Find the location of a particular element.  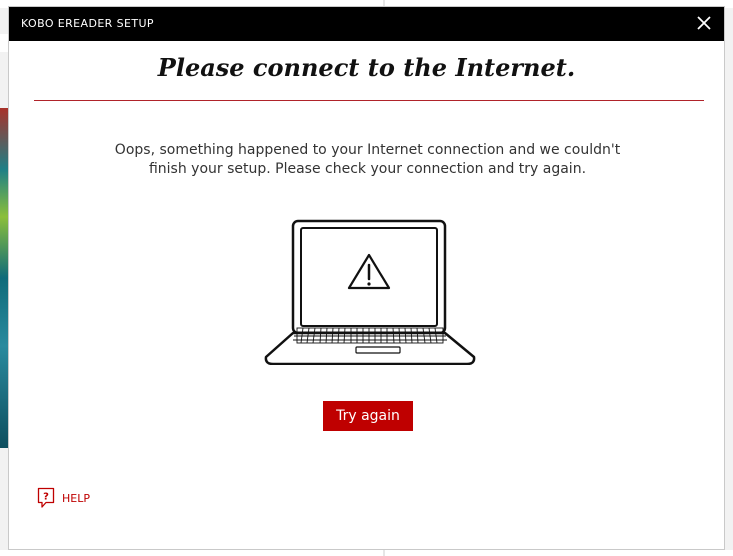

try-again-button: Try again is located at coordinates (368, 416).